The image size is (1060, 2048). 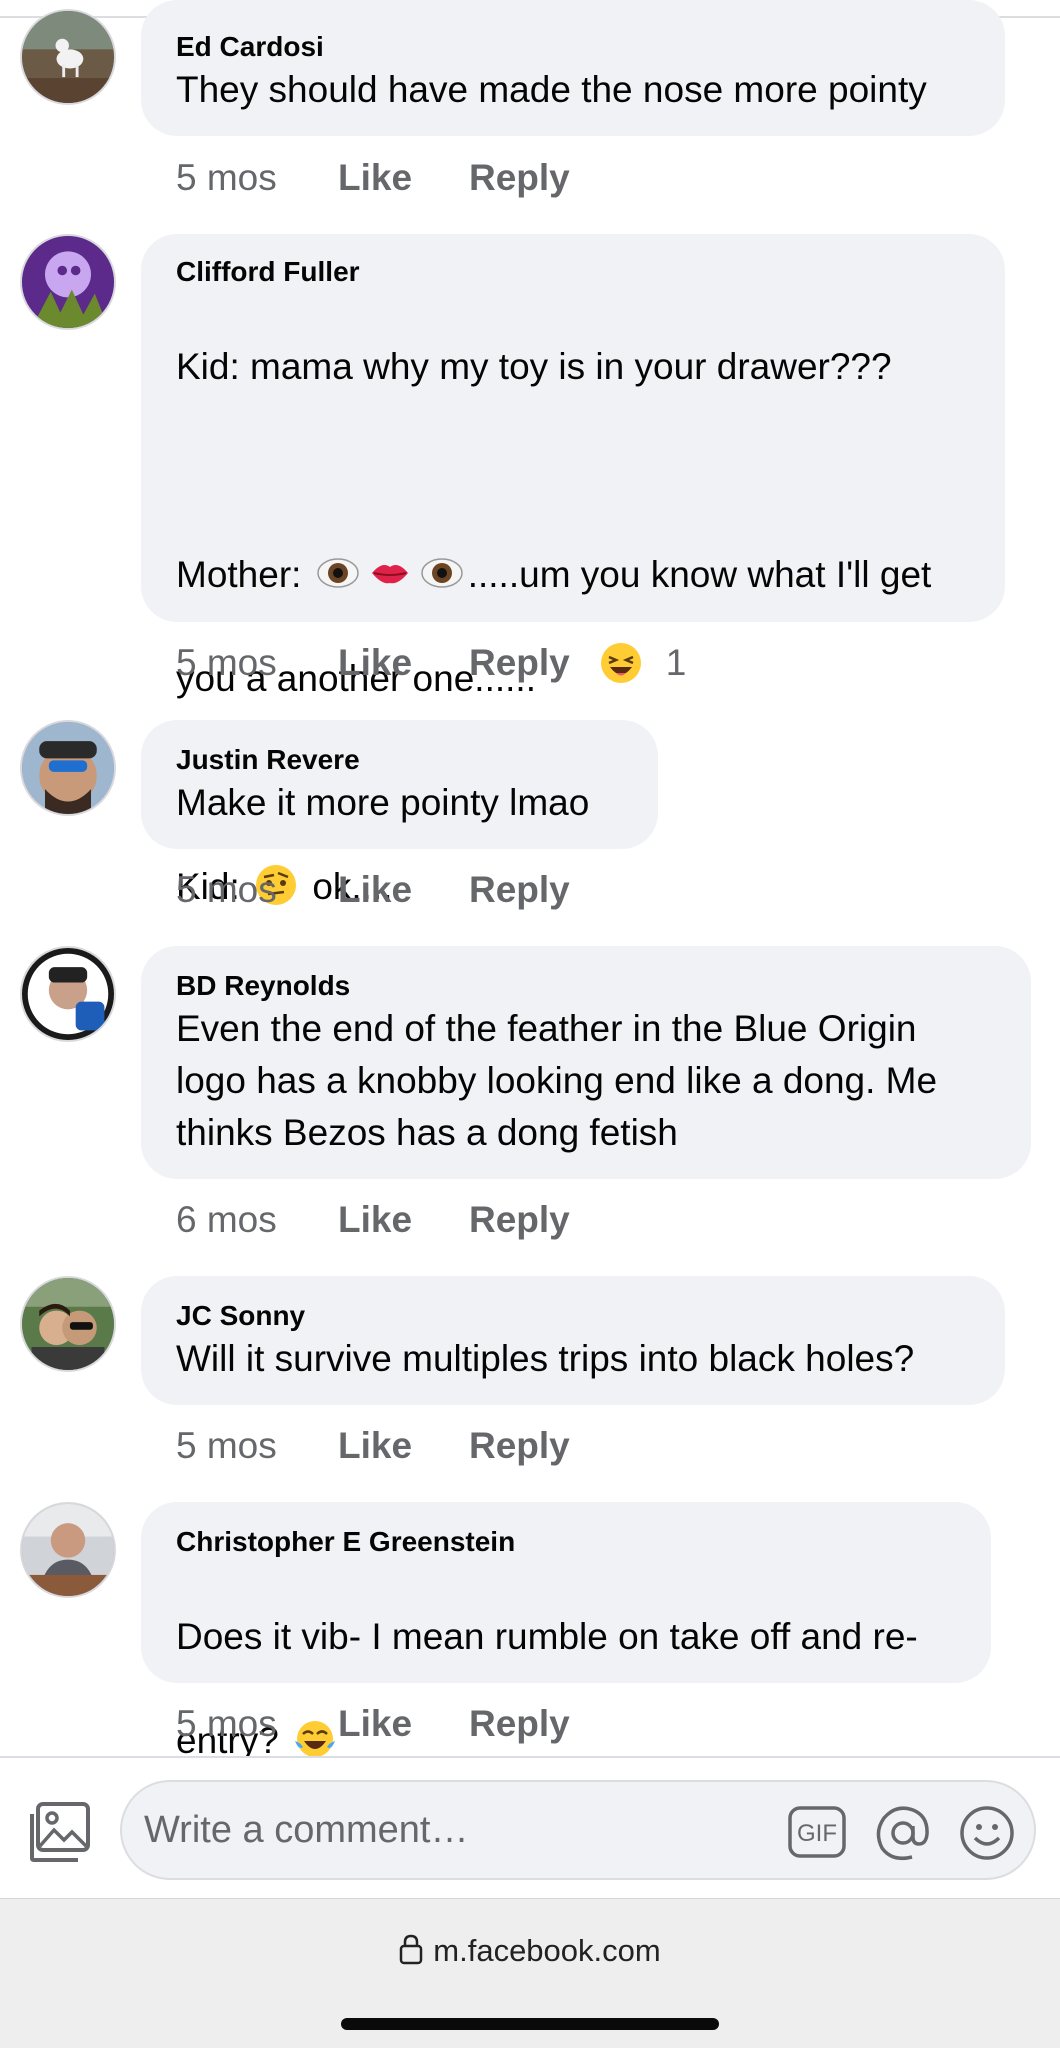 What do you see at coordinates (383, 802) in the screenshot?
I see `comment-text: Make it more pointy lmao` at bounding box center [383, 802].